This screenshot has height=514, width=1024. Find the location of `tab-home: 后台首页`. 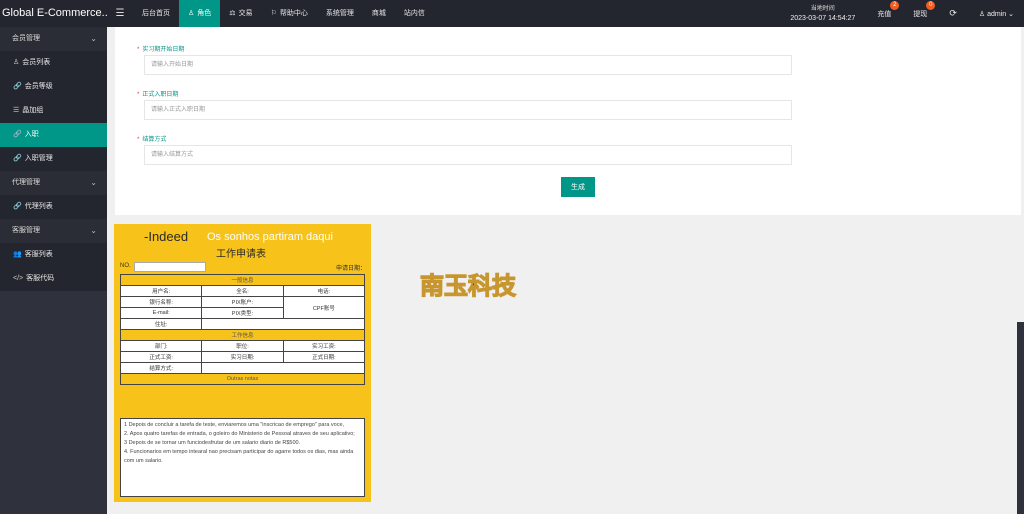

tab-home: 后台首页 is located at coordinates (156, 13).